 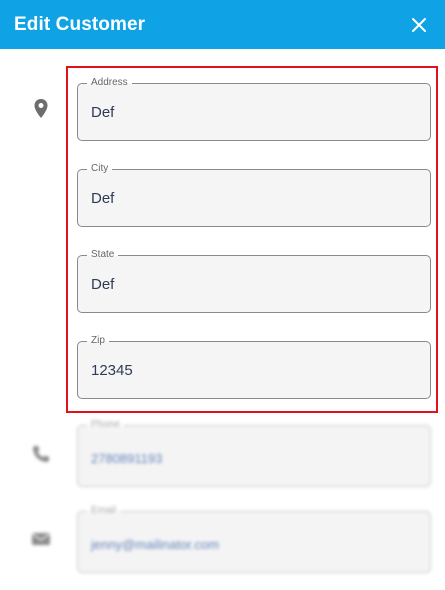 What do you see at coordinates (254, 539) in the screenshot?
I see `email-field: Email jenny@mailinator.com` at bounding box center [254, 539].